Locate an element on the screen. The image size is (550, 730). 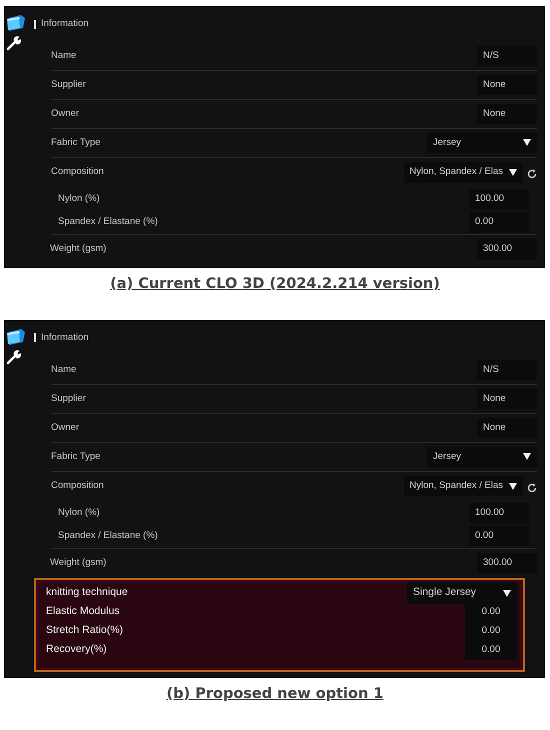
field-label: Recovery(%) is located at coordinates (76, 650).